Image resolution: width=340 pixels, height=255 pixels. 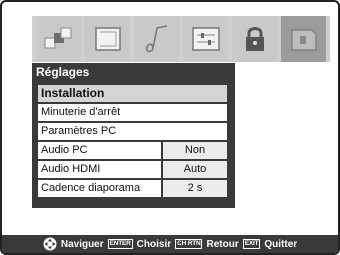 I want to click on menu-item-hdmi-audio: Audio HDMI Auto, so click(x=132, y=169).